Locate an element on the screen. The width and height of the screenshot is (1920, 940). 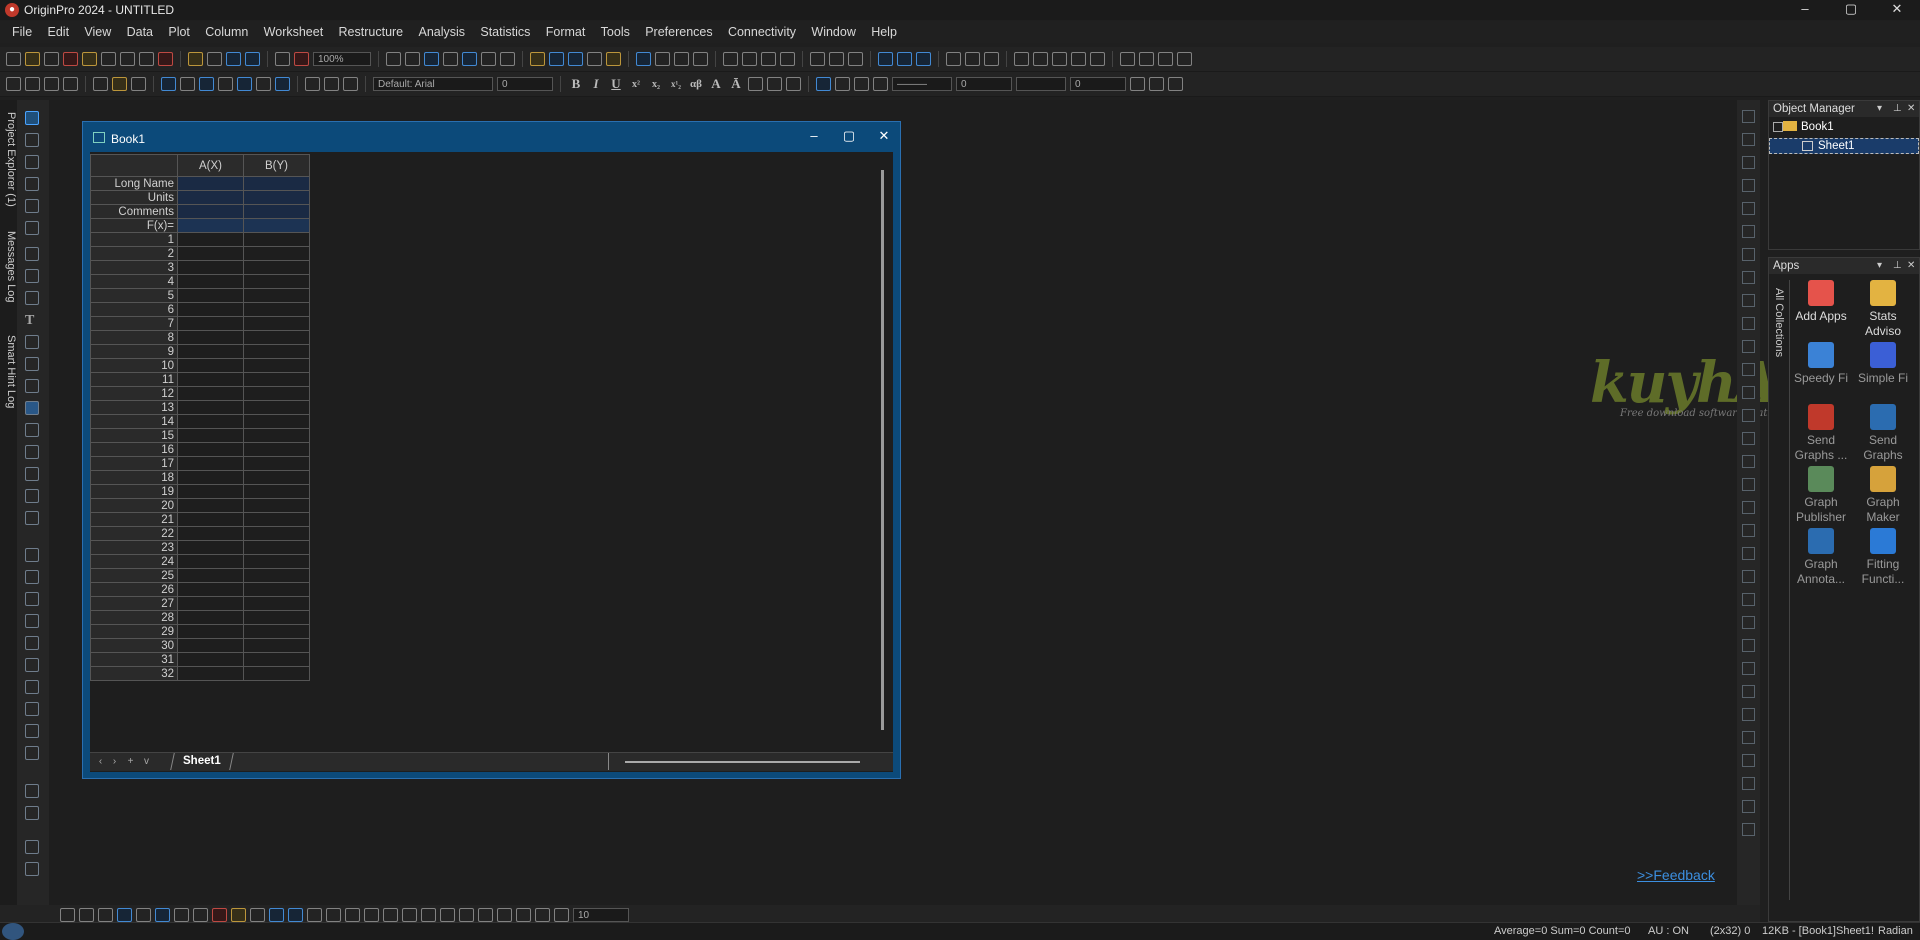
code-builder-icon is located at coordinates (450, 59).